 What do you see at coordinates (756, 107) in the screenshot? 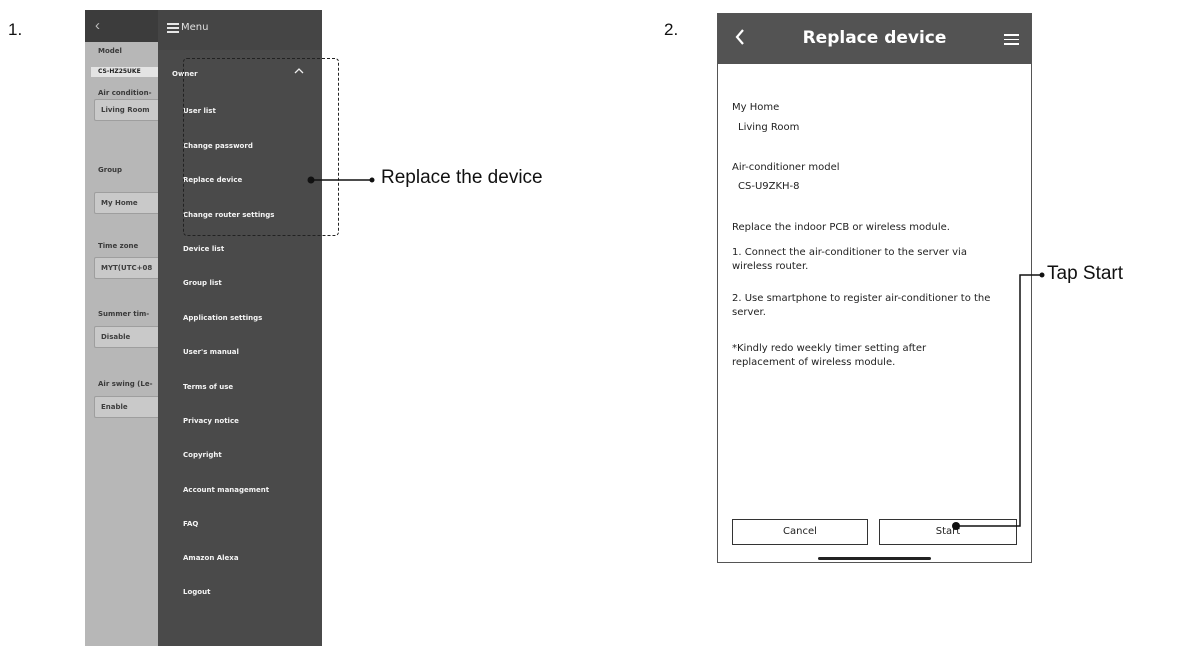
I see `home-label: My Home` at bounding box center [756, 107].